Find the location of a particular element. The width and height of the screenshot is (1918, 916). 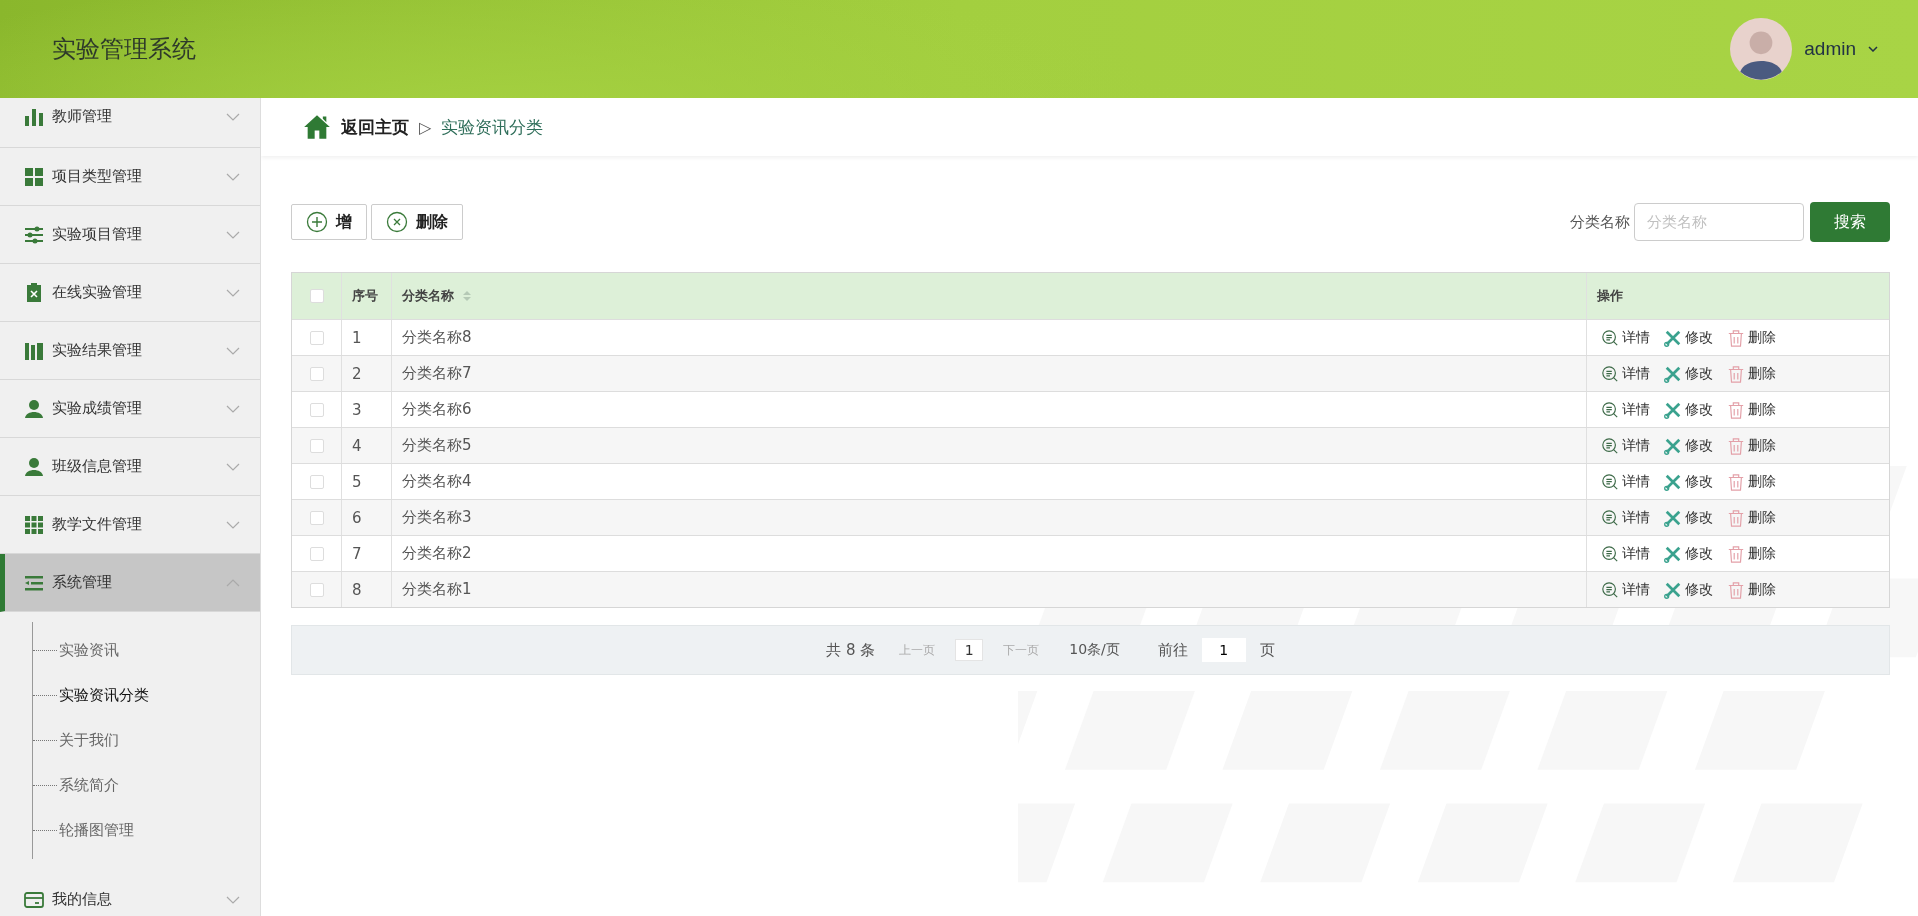

menu-item: 实验成绩管理 is located at coordinates (130, 409).